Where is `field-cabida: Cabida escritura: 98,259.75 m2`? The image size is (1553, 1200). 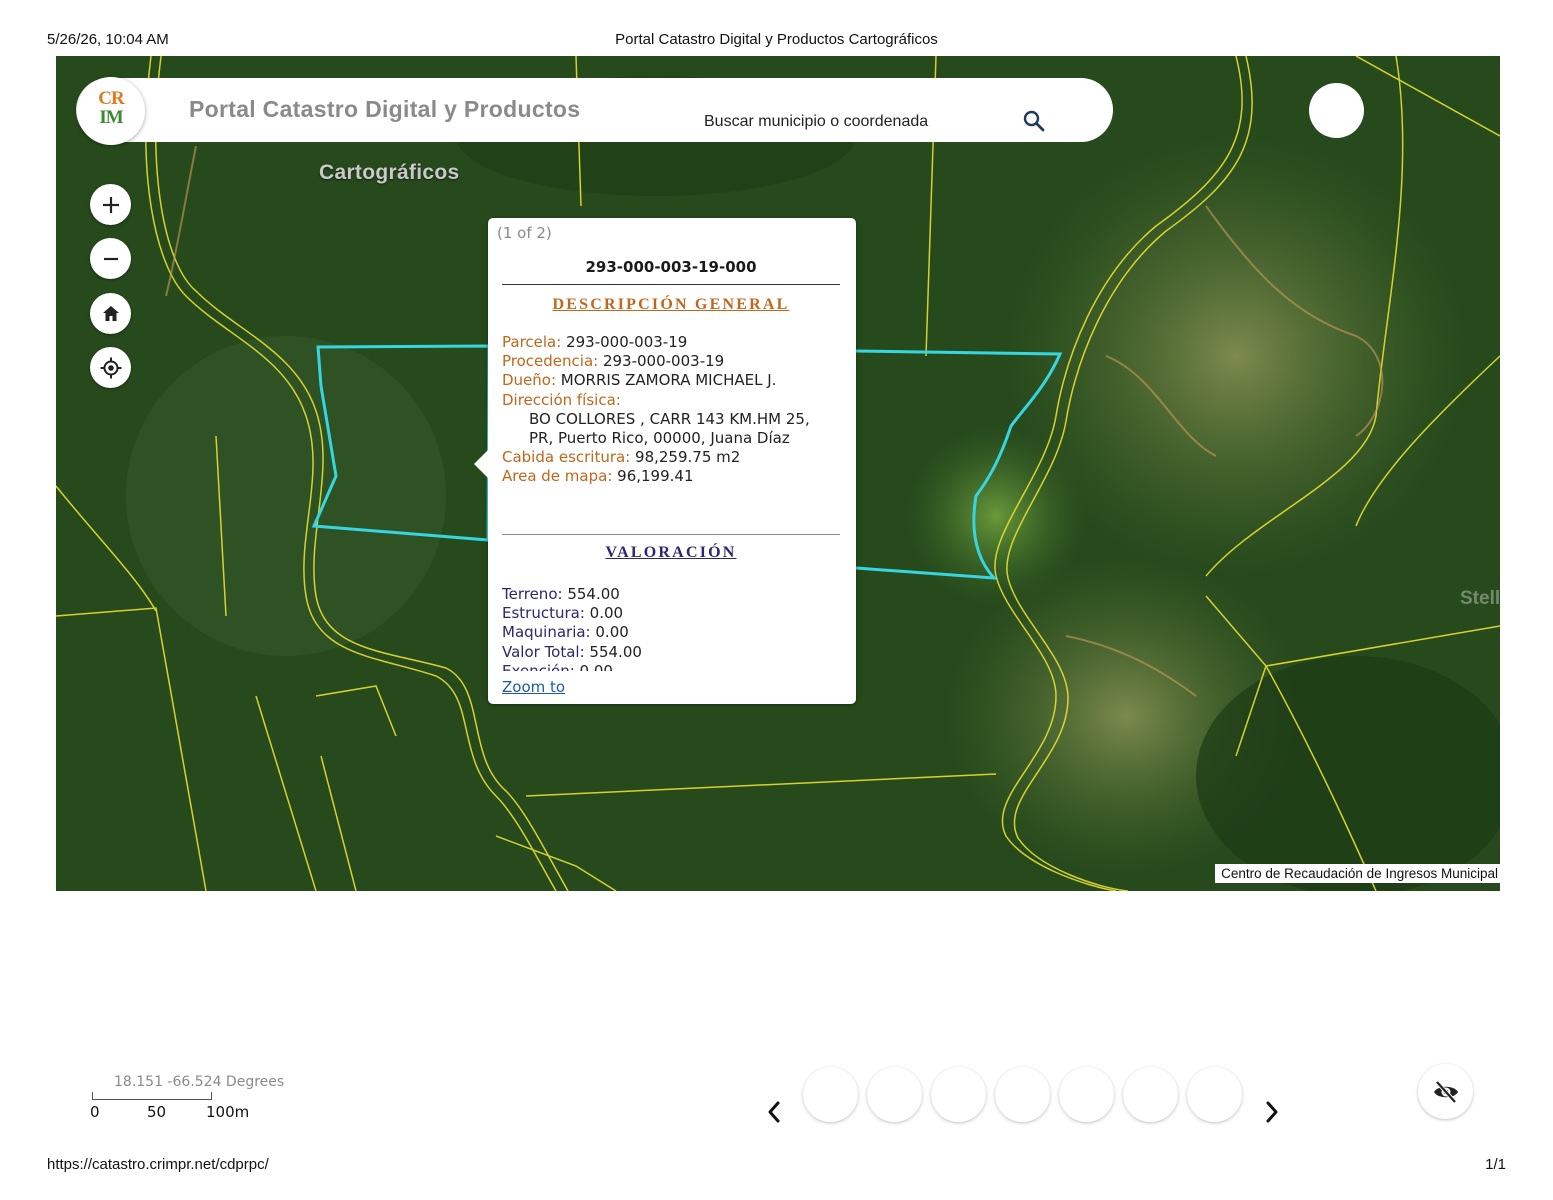
field-cabida: Cabida escritura: 98,259.75 m2 is located at coordinates (621, 457).